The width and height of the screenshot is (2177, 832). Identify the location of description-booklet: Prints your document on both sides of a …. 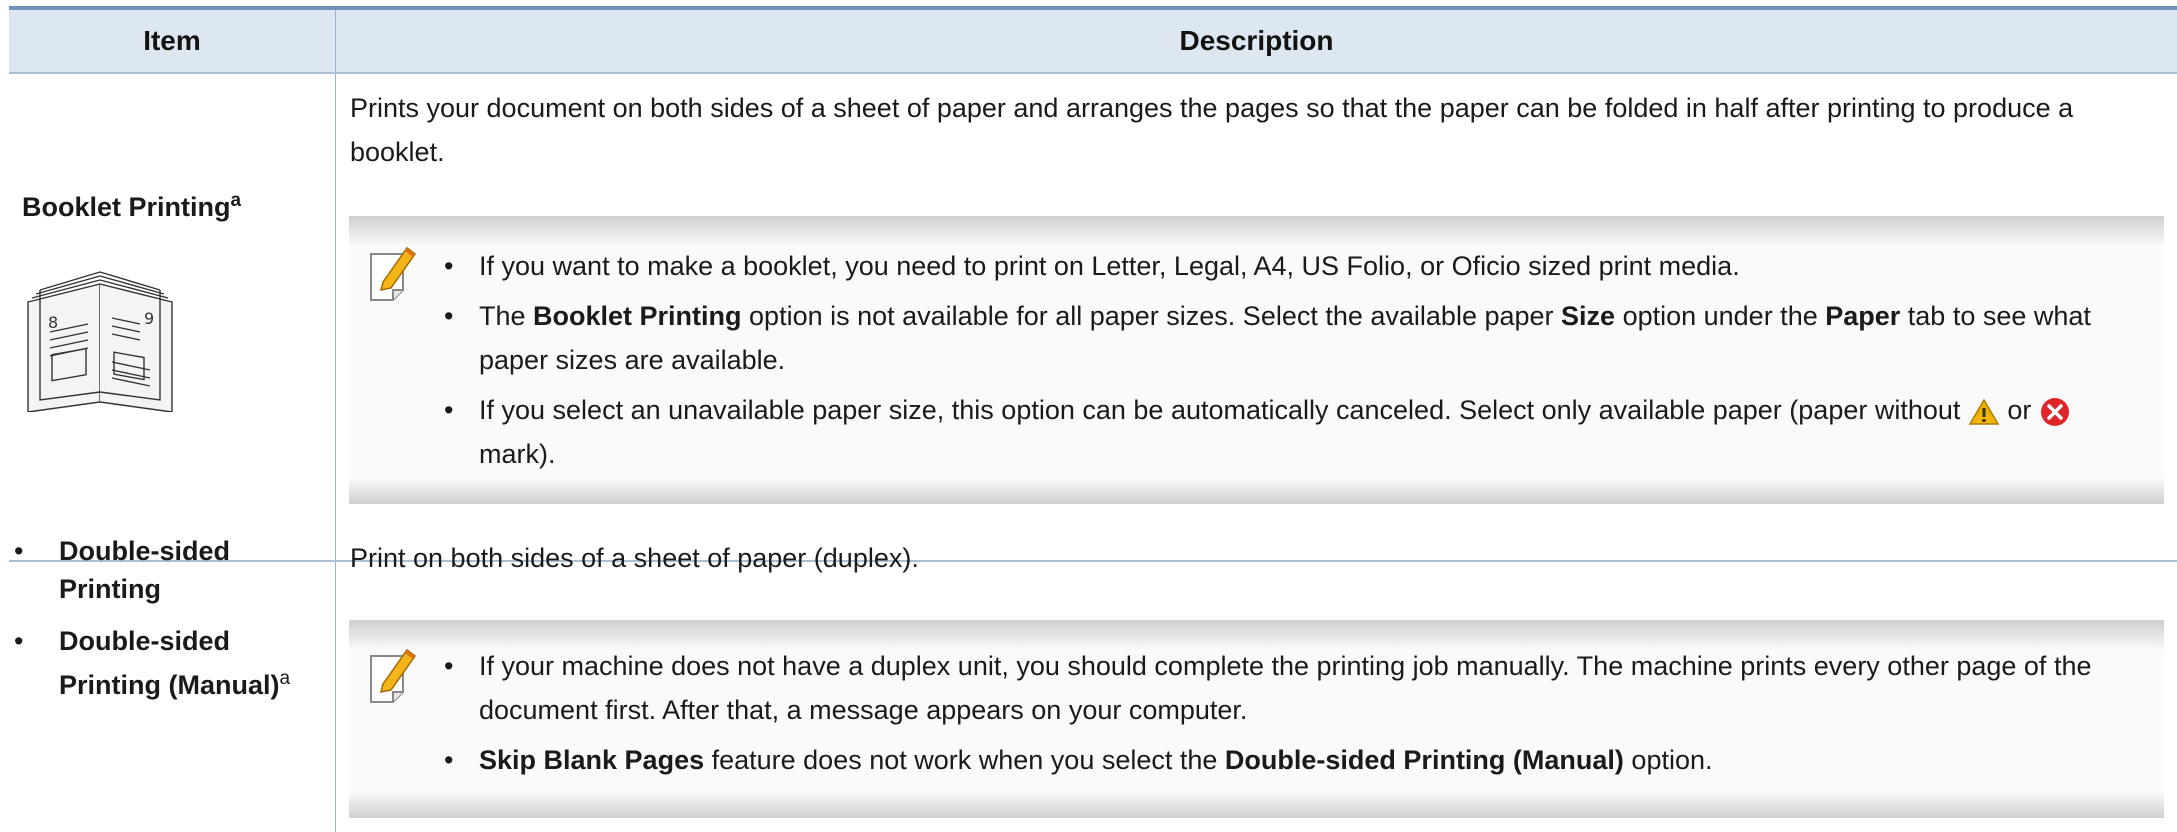
(1212, 130).